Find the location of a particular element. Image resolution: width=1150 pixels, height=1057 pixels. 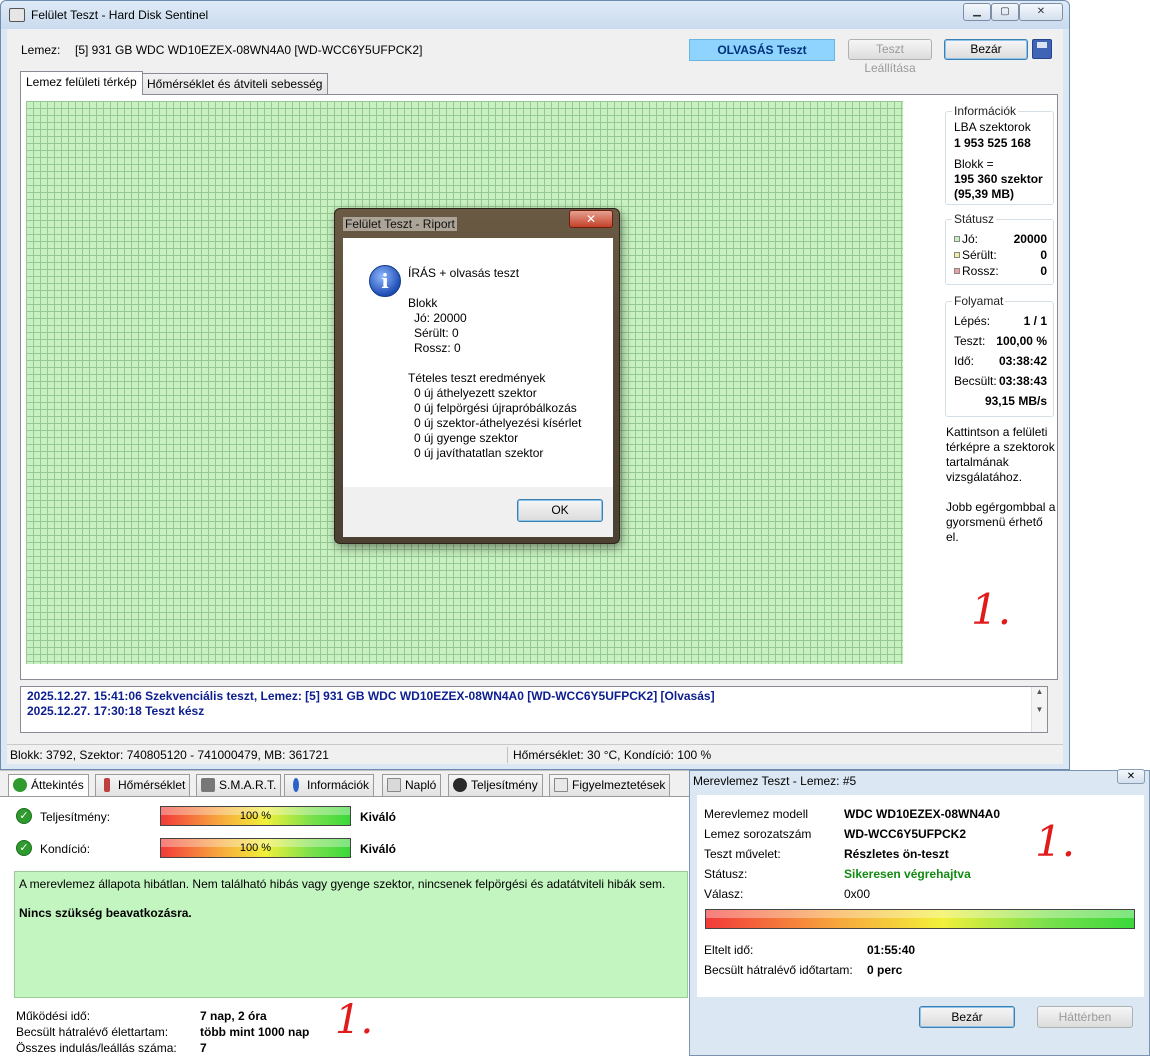

block-value: 195 360 szektor is located at coordinates (998, 179).